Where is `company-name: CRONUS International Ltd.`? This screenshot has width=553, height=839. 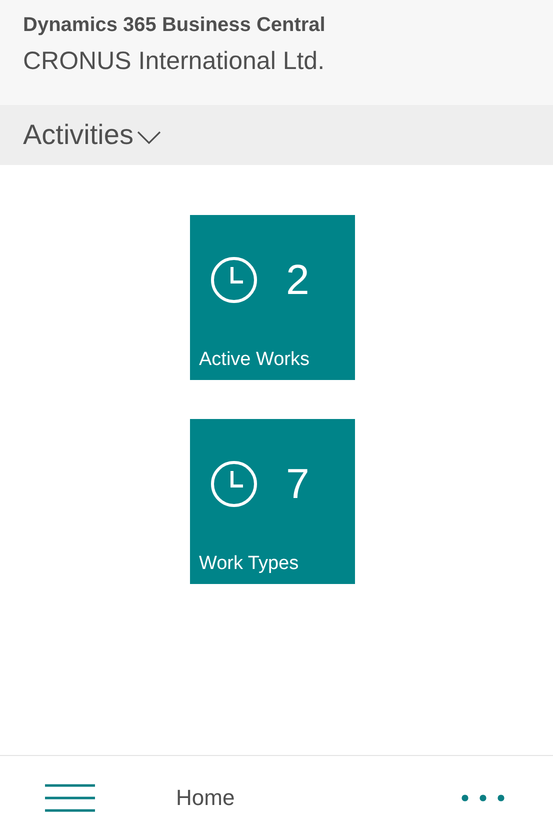 company-name: CRONUS International Ltd. is located at coordinates (174, 61).